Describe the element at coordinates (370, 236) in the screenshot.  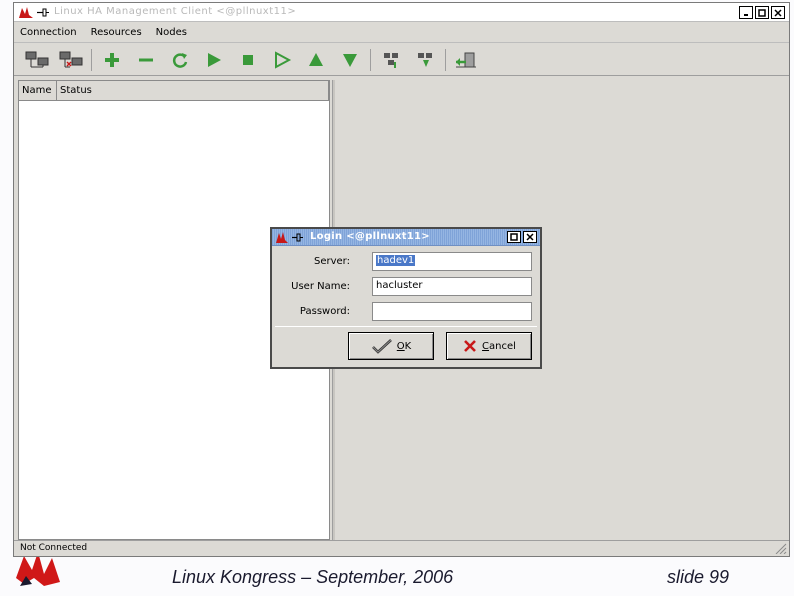
I see `dialog-title: Login <@pllnuxt11>` at that location.